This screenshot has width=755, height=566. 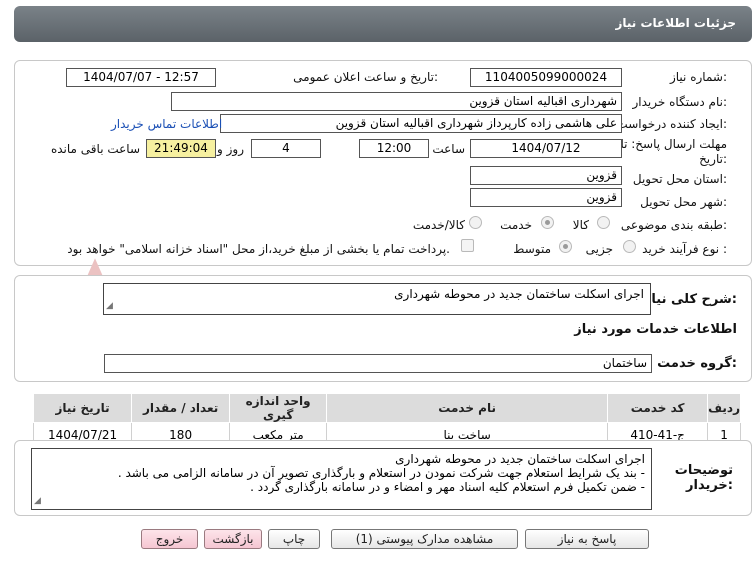 I want to click on process-option-minor: جزیی, so click(x=599, y=249).